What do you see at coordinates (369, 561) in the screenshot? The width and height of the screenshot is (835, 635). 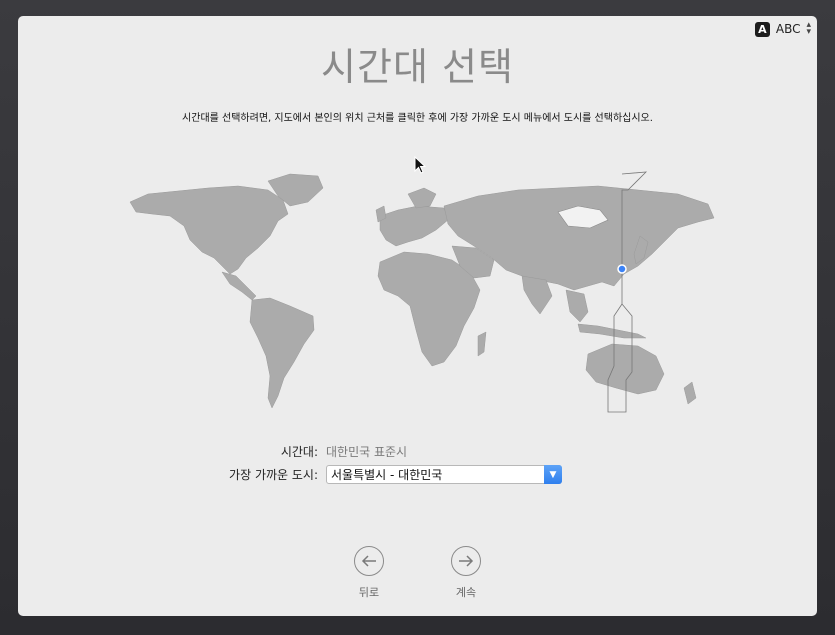 I see `arrow-left-icon` at bounding box center [369, 561].